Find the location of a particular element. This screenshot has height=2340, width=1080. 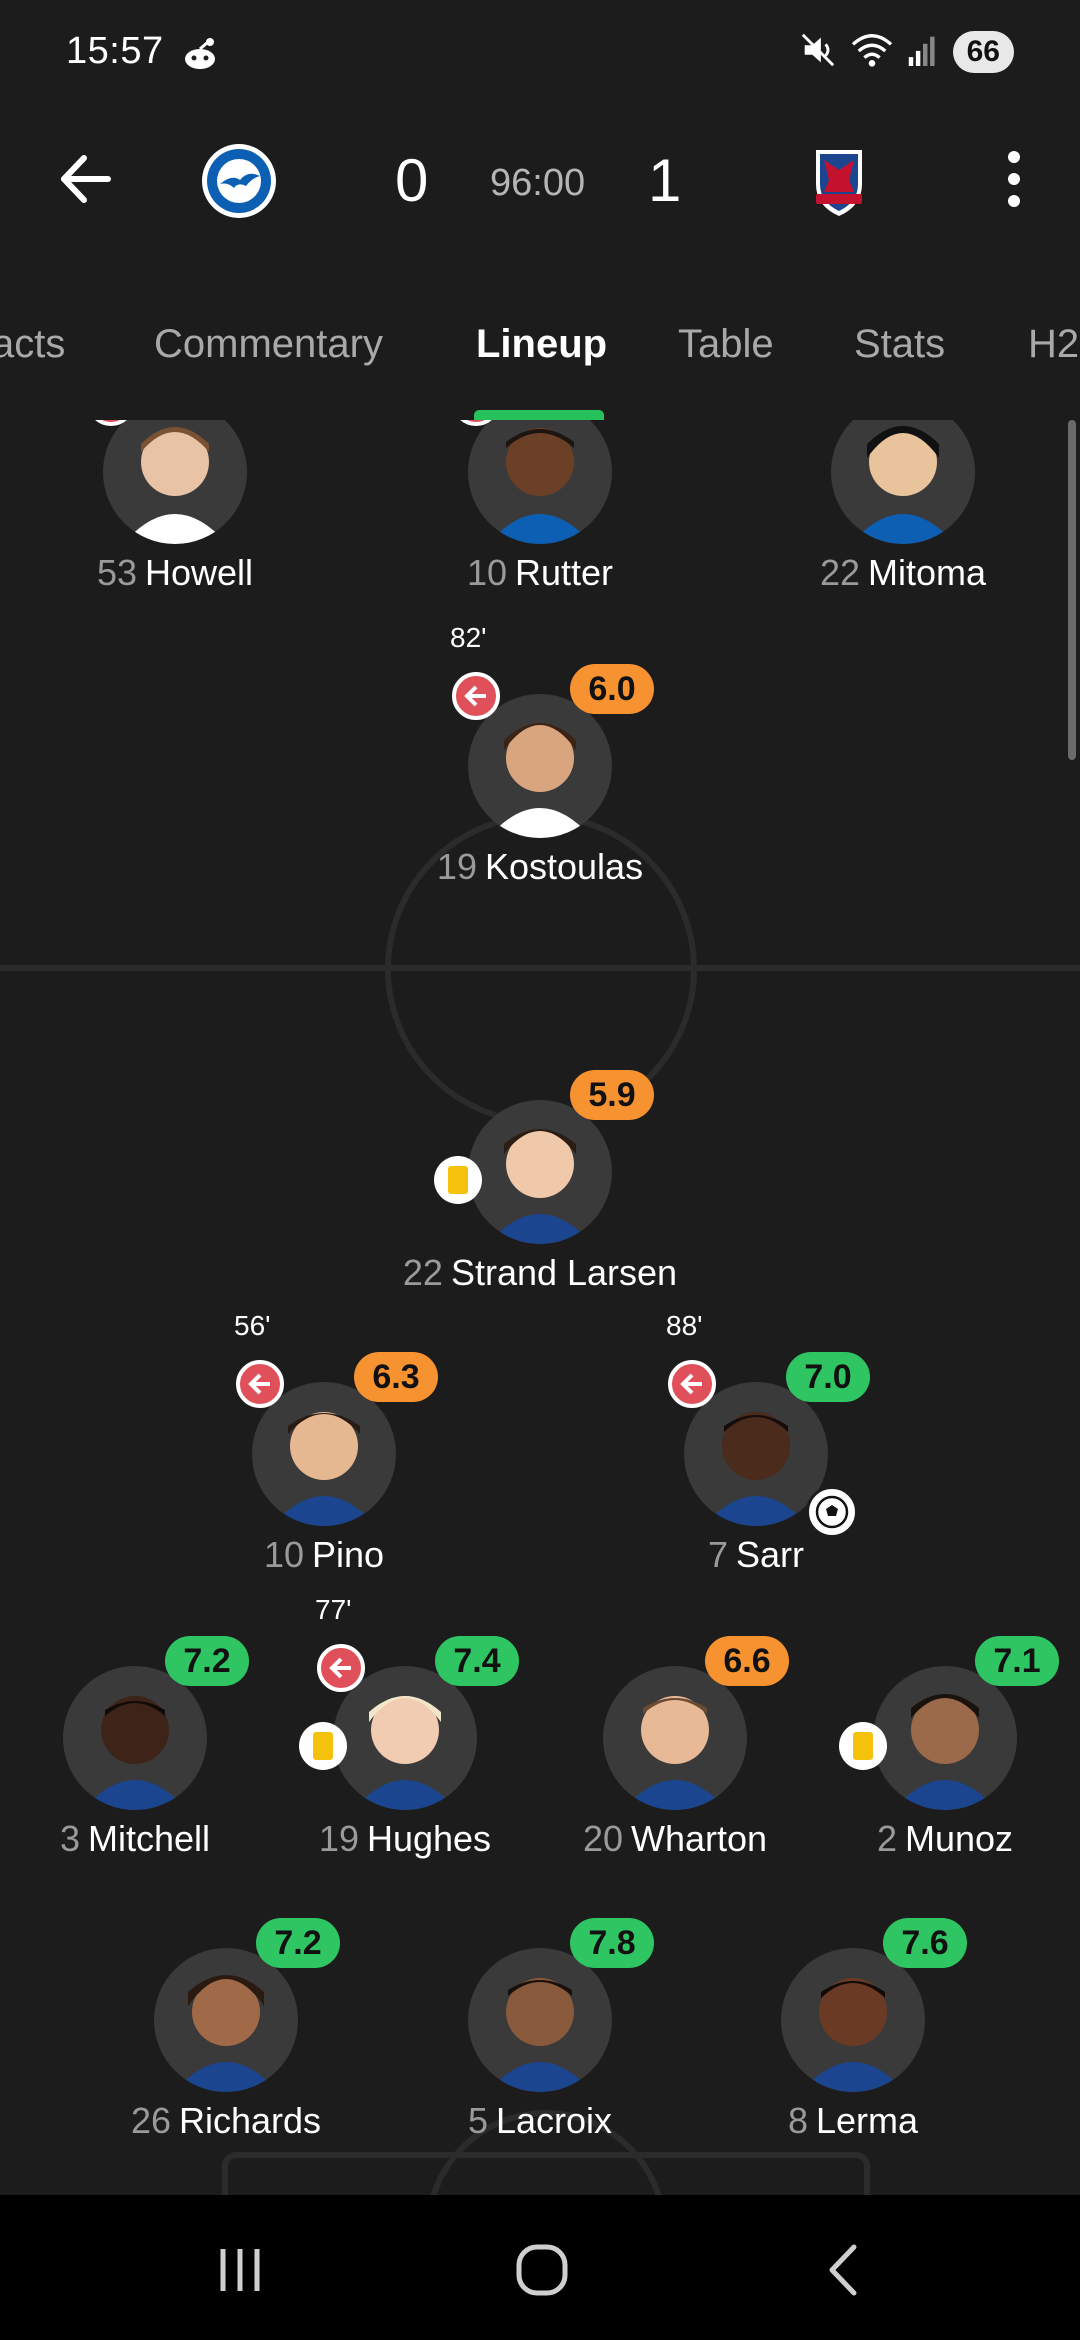

tab-commentary: Commentary is located at coordinates (268, 344).